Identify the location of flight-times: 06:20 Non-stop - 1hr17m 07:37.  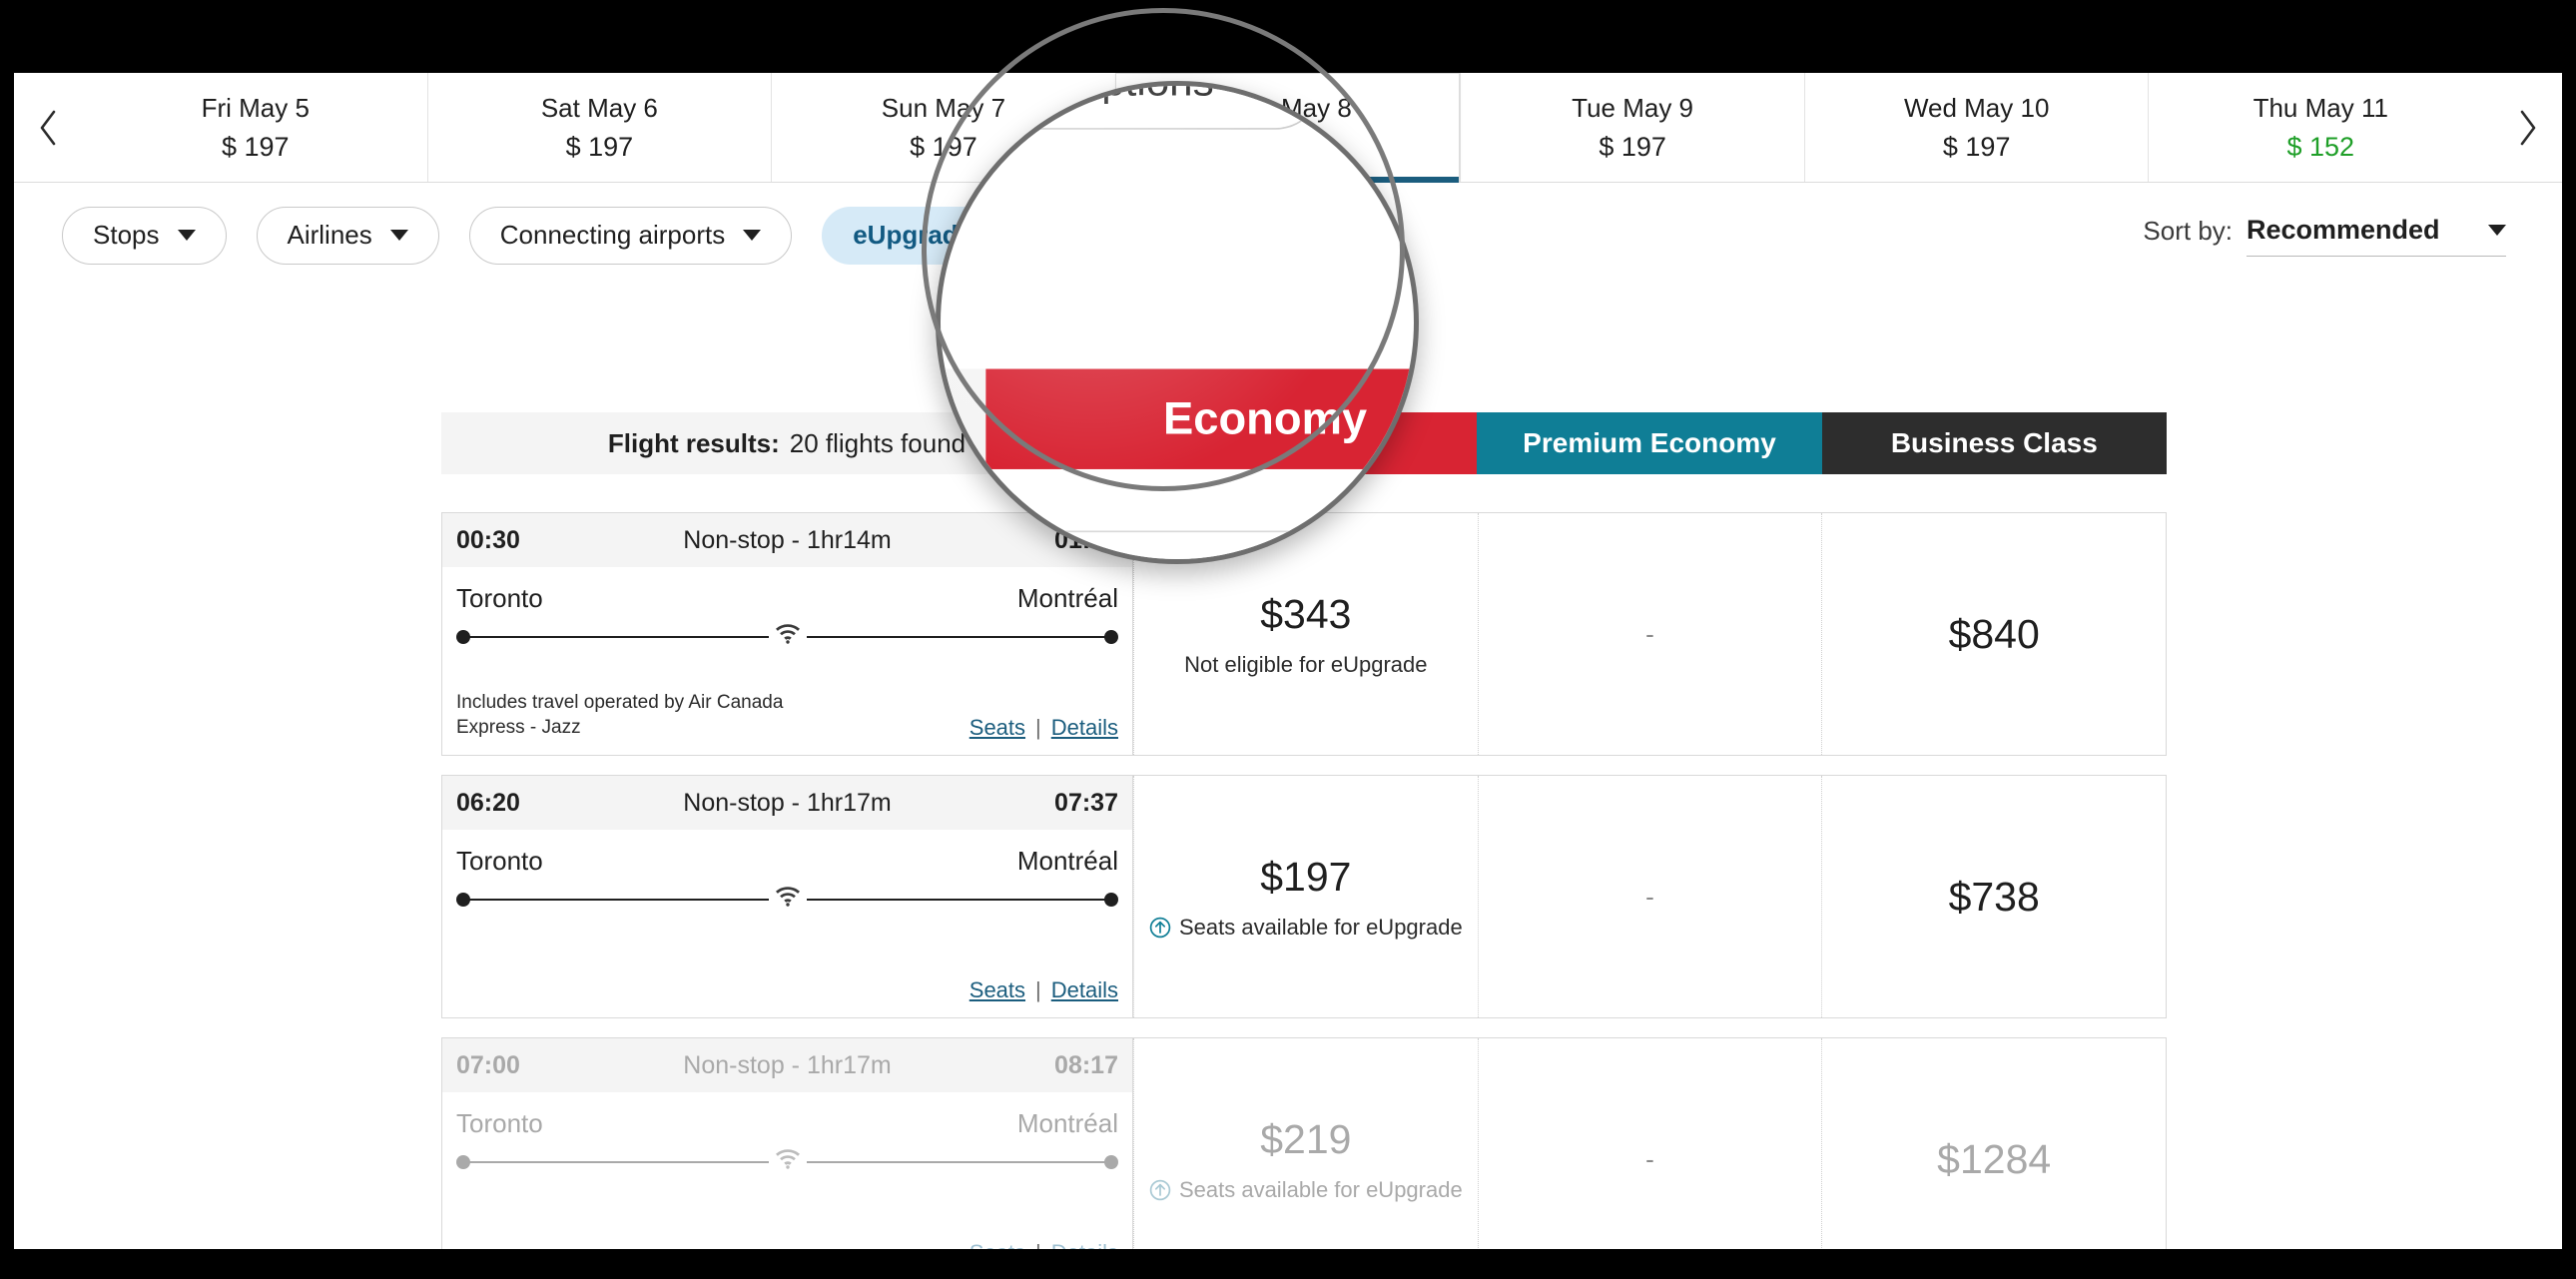
(787, 803).